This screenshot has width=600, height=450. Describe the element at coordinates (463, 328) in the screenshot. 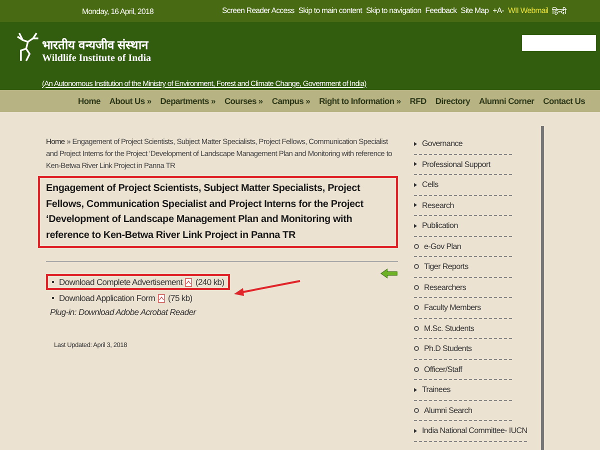

I see `sidebar-item: M.Sc. Students` at that location.